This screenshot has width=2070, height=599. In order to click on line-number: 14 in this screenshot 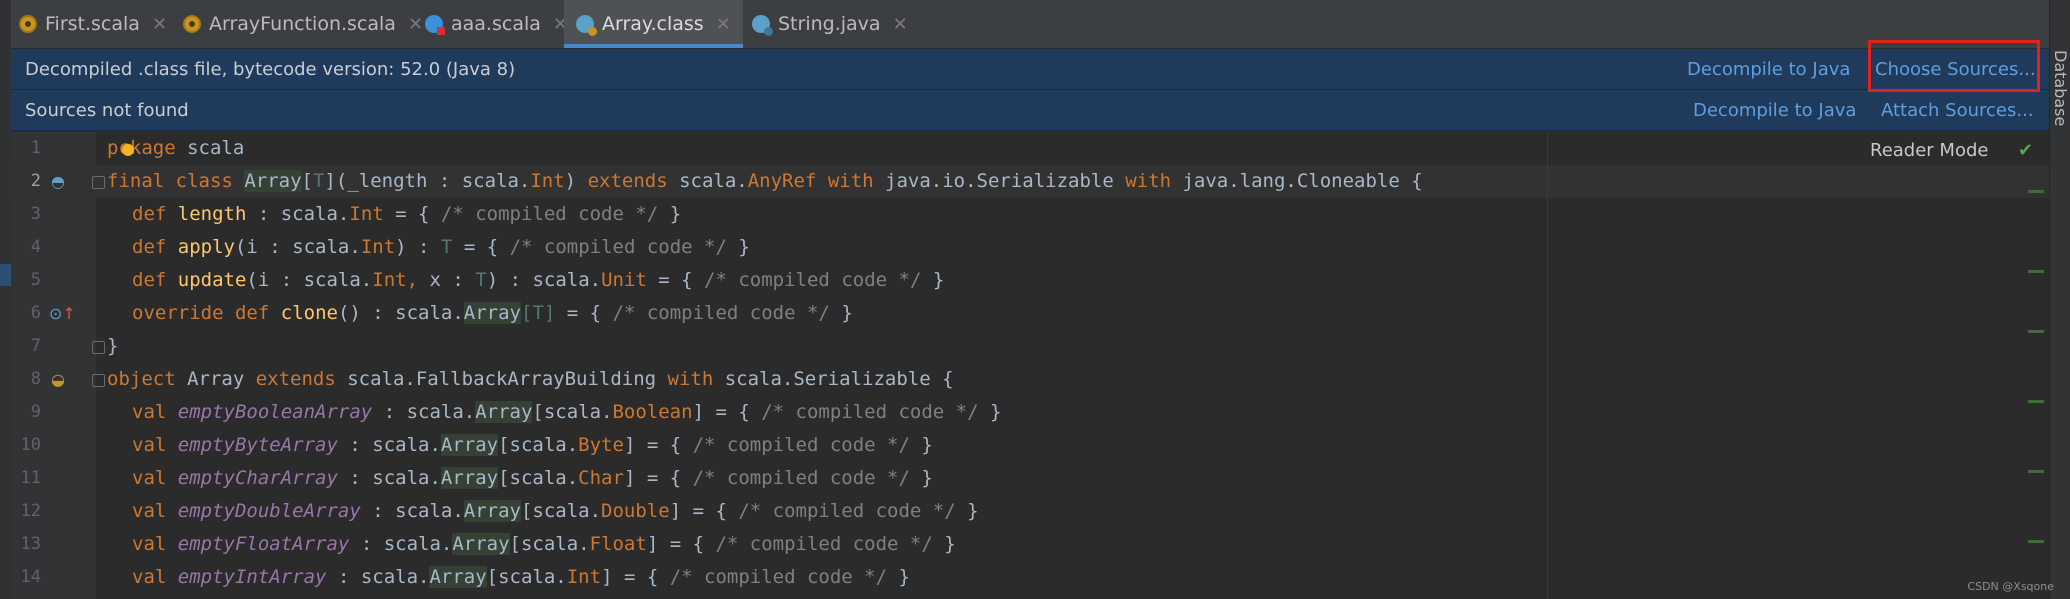, I will do `click(30, 577)`.